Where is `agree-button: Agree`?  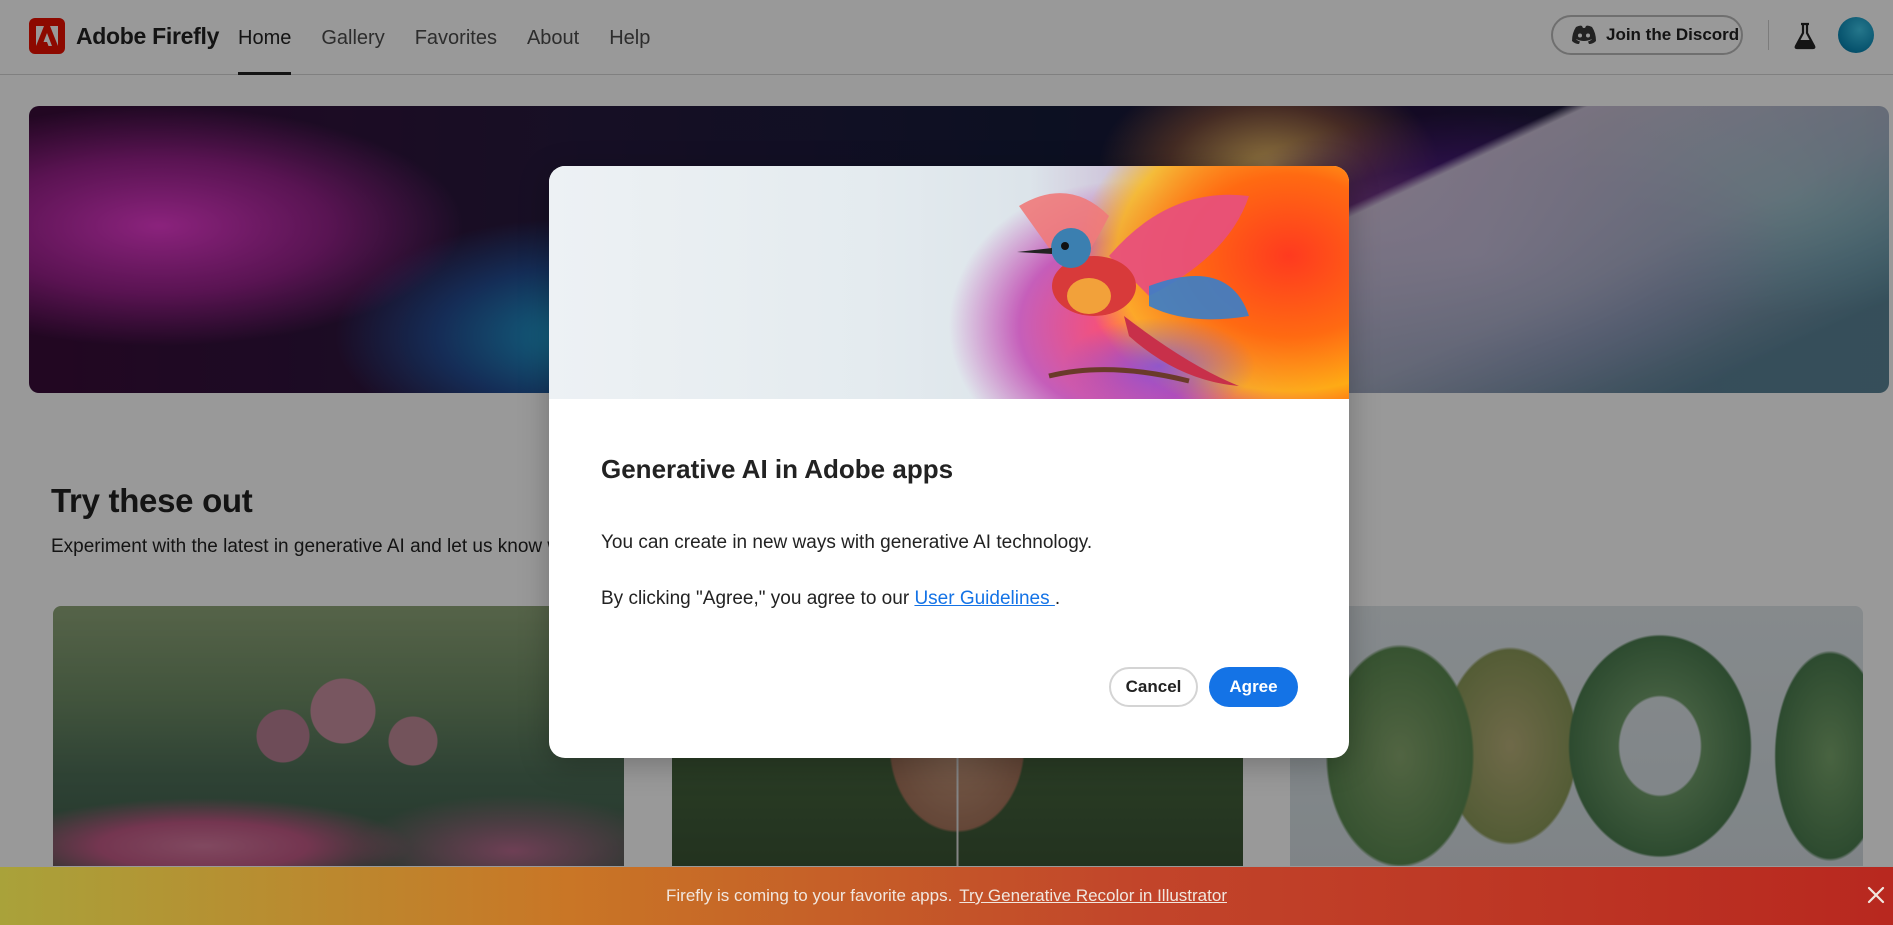
agree-button: Agree is located at coordinates (1253, 687).